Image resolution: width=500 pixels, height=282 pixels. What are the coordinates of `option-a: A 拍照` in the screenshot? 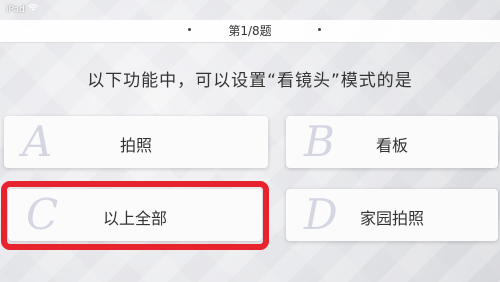 It's located at (136, 142).